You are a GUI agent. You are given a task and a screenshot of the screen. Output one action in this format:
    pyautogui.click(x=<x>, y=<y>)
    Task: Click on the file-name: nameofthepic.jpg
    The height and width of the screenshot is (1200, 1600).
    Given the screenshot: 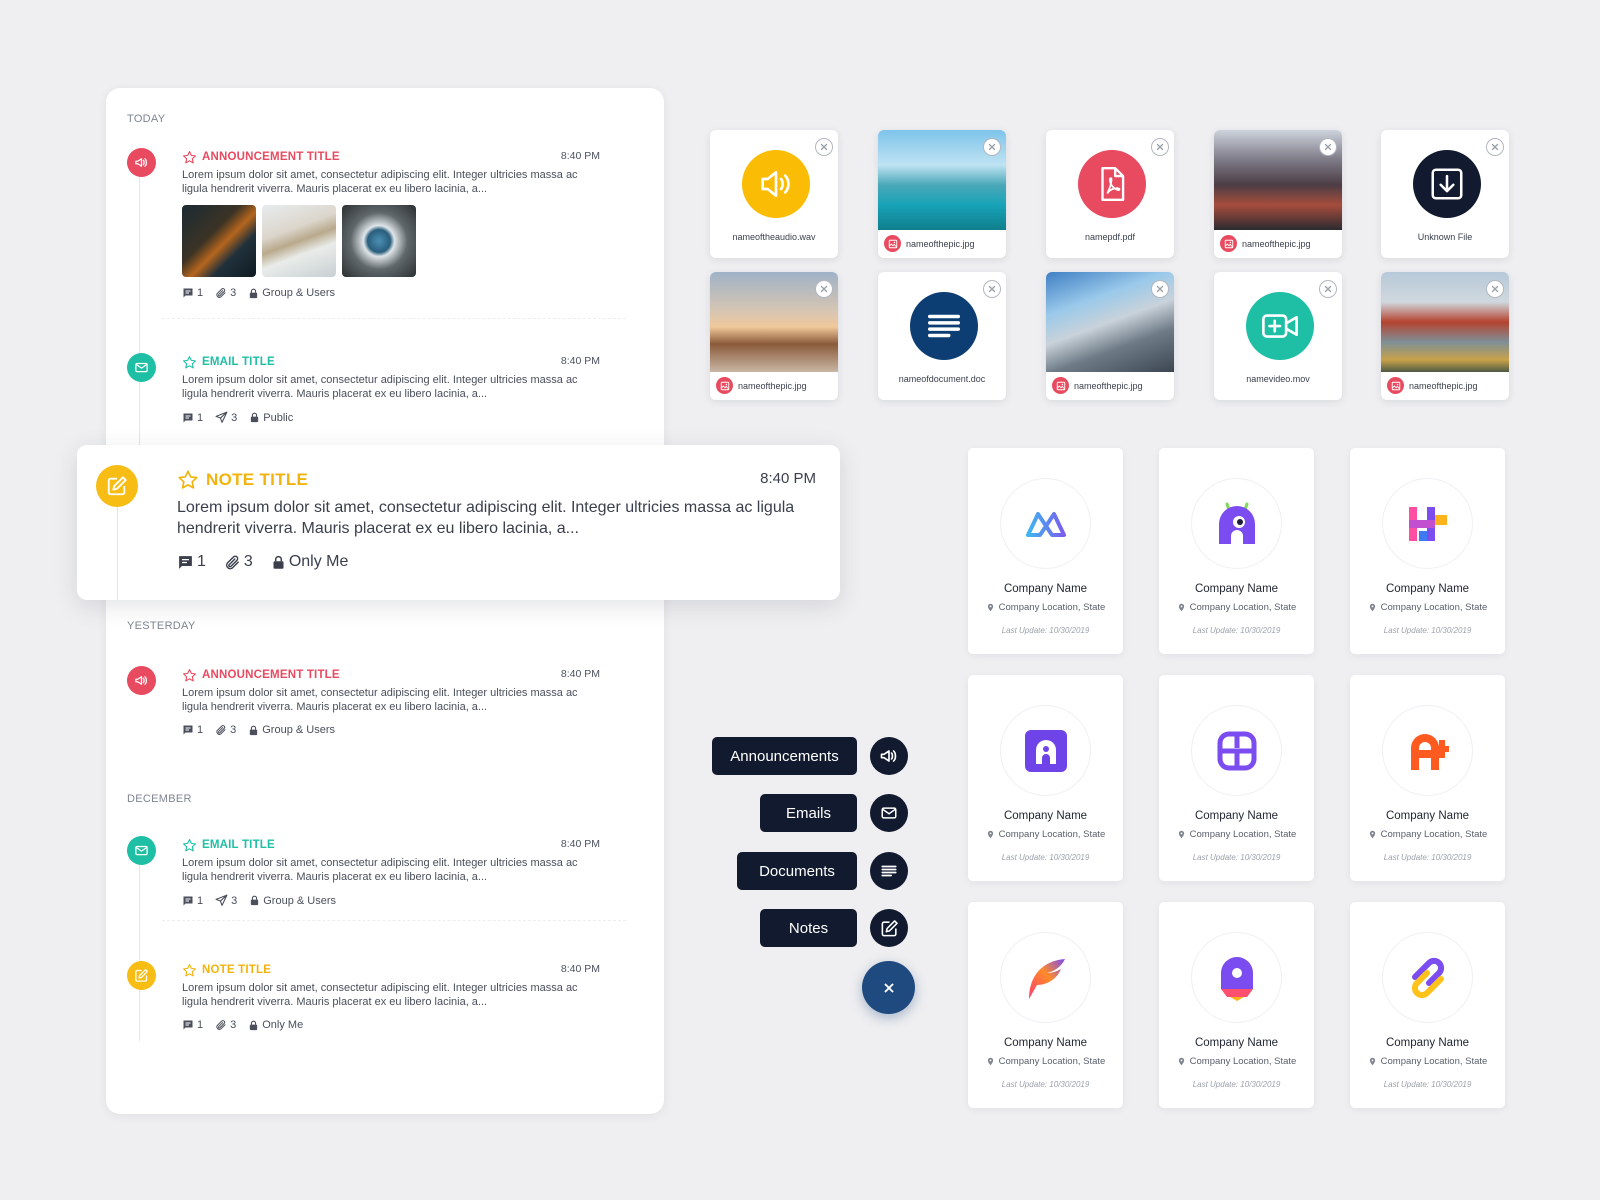 What is the action you would take?
    pyautogui.click(x=940, y=243)
    